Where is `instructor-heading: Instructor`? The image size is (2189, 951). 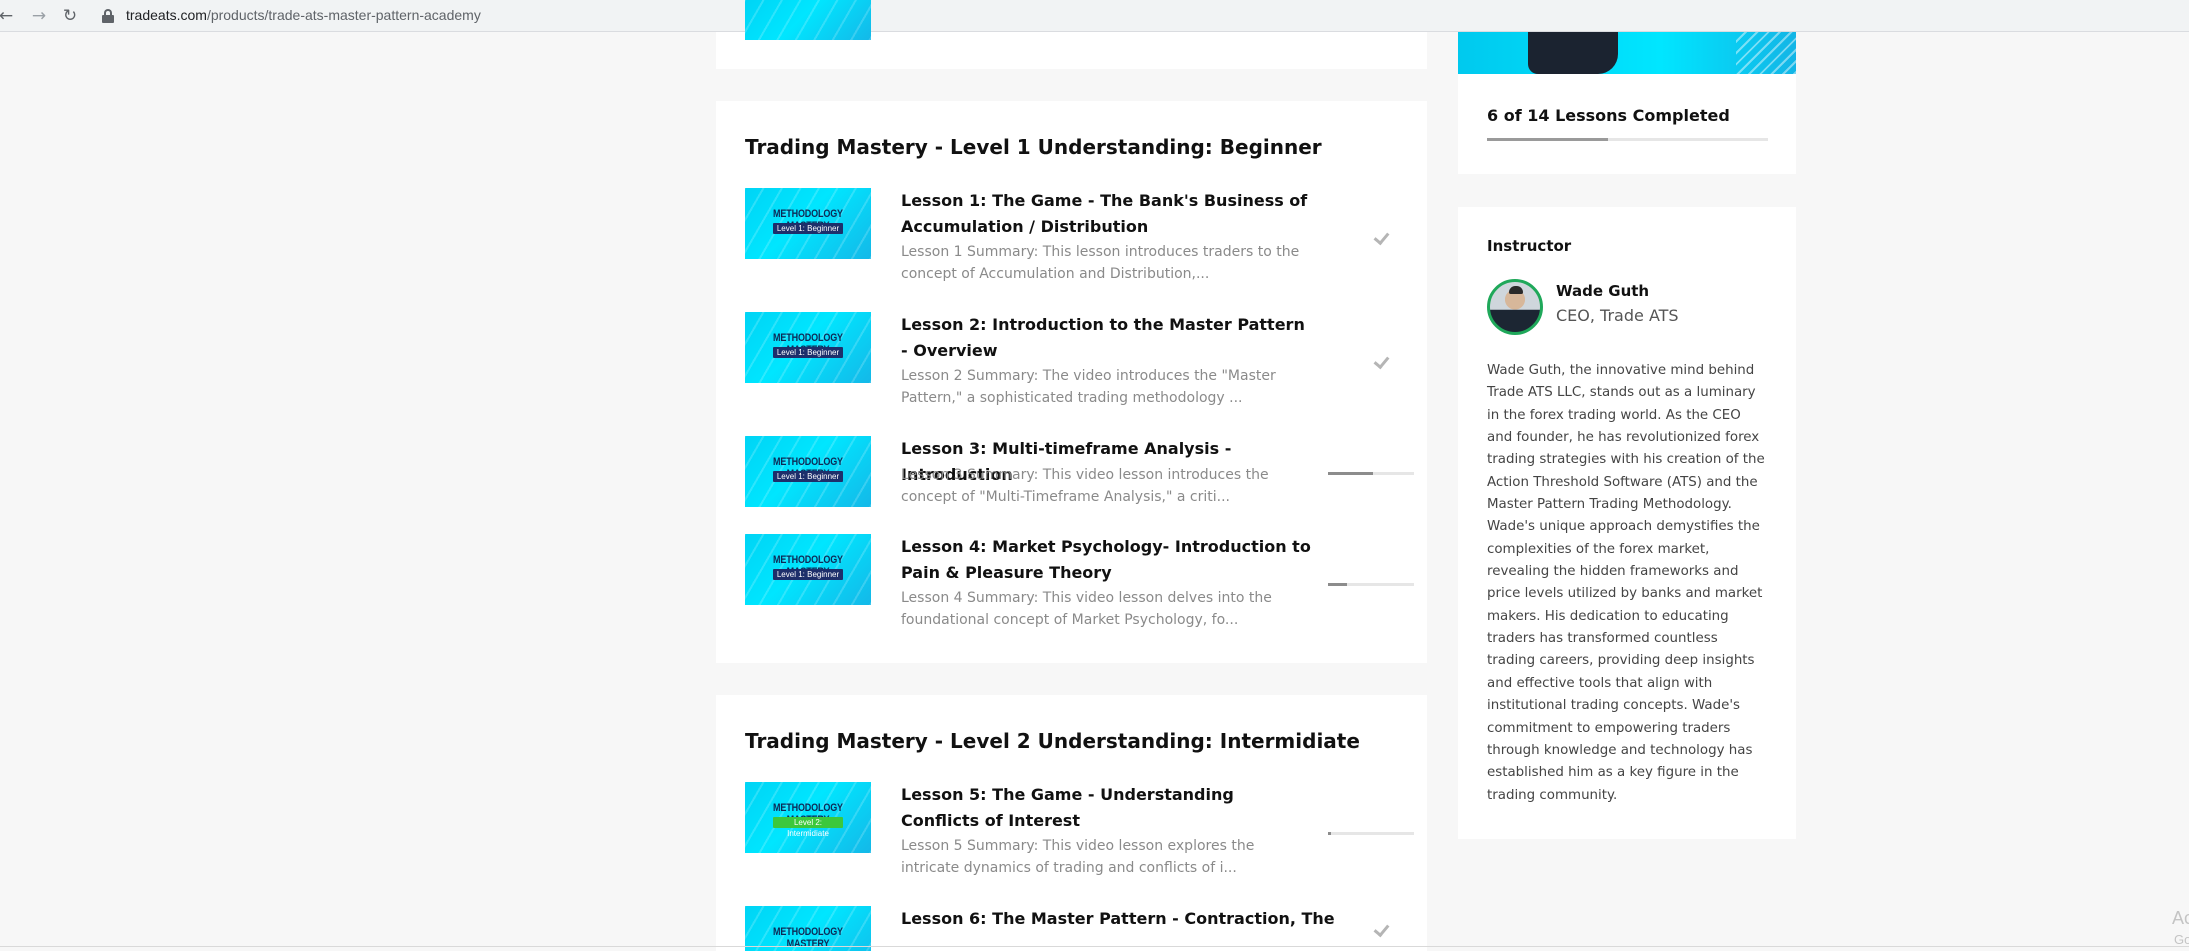
instructor-heading: Instructor is located at coordinates (1529, 246).